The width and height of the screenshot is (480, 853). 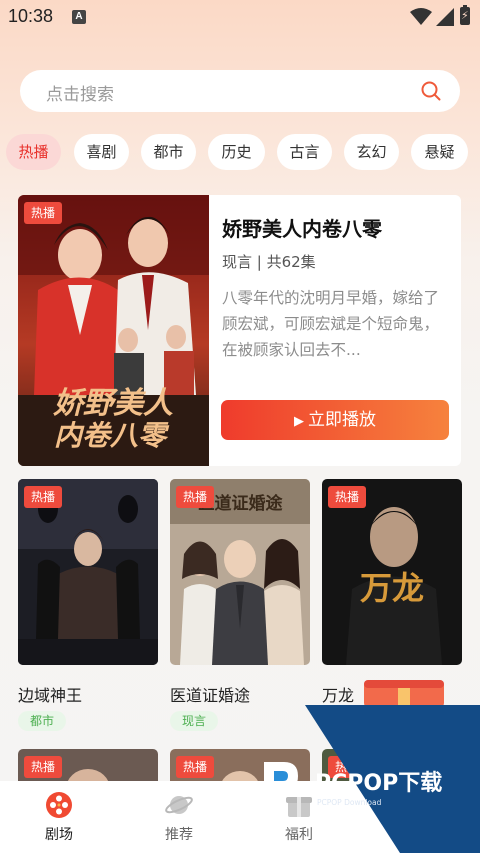 I want to click on tab-urban: 都市, so click(x=168, y=152).